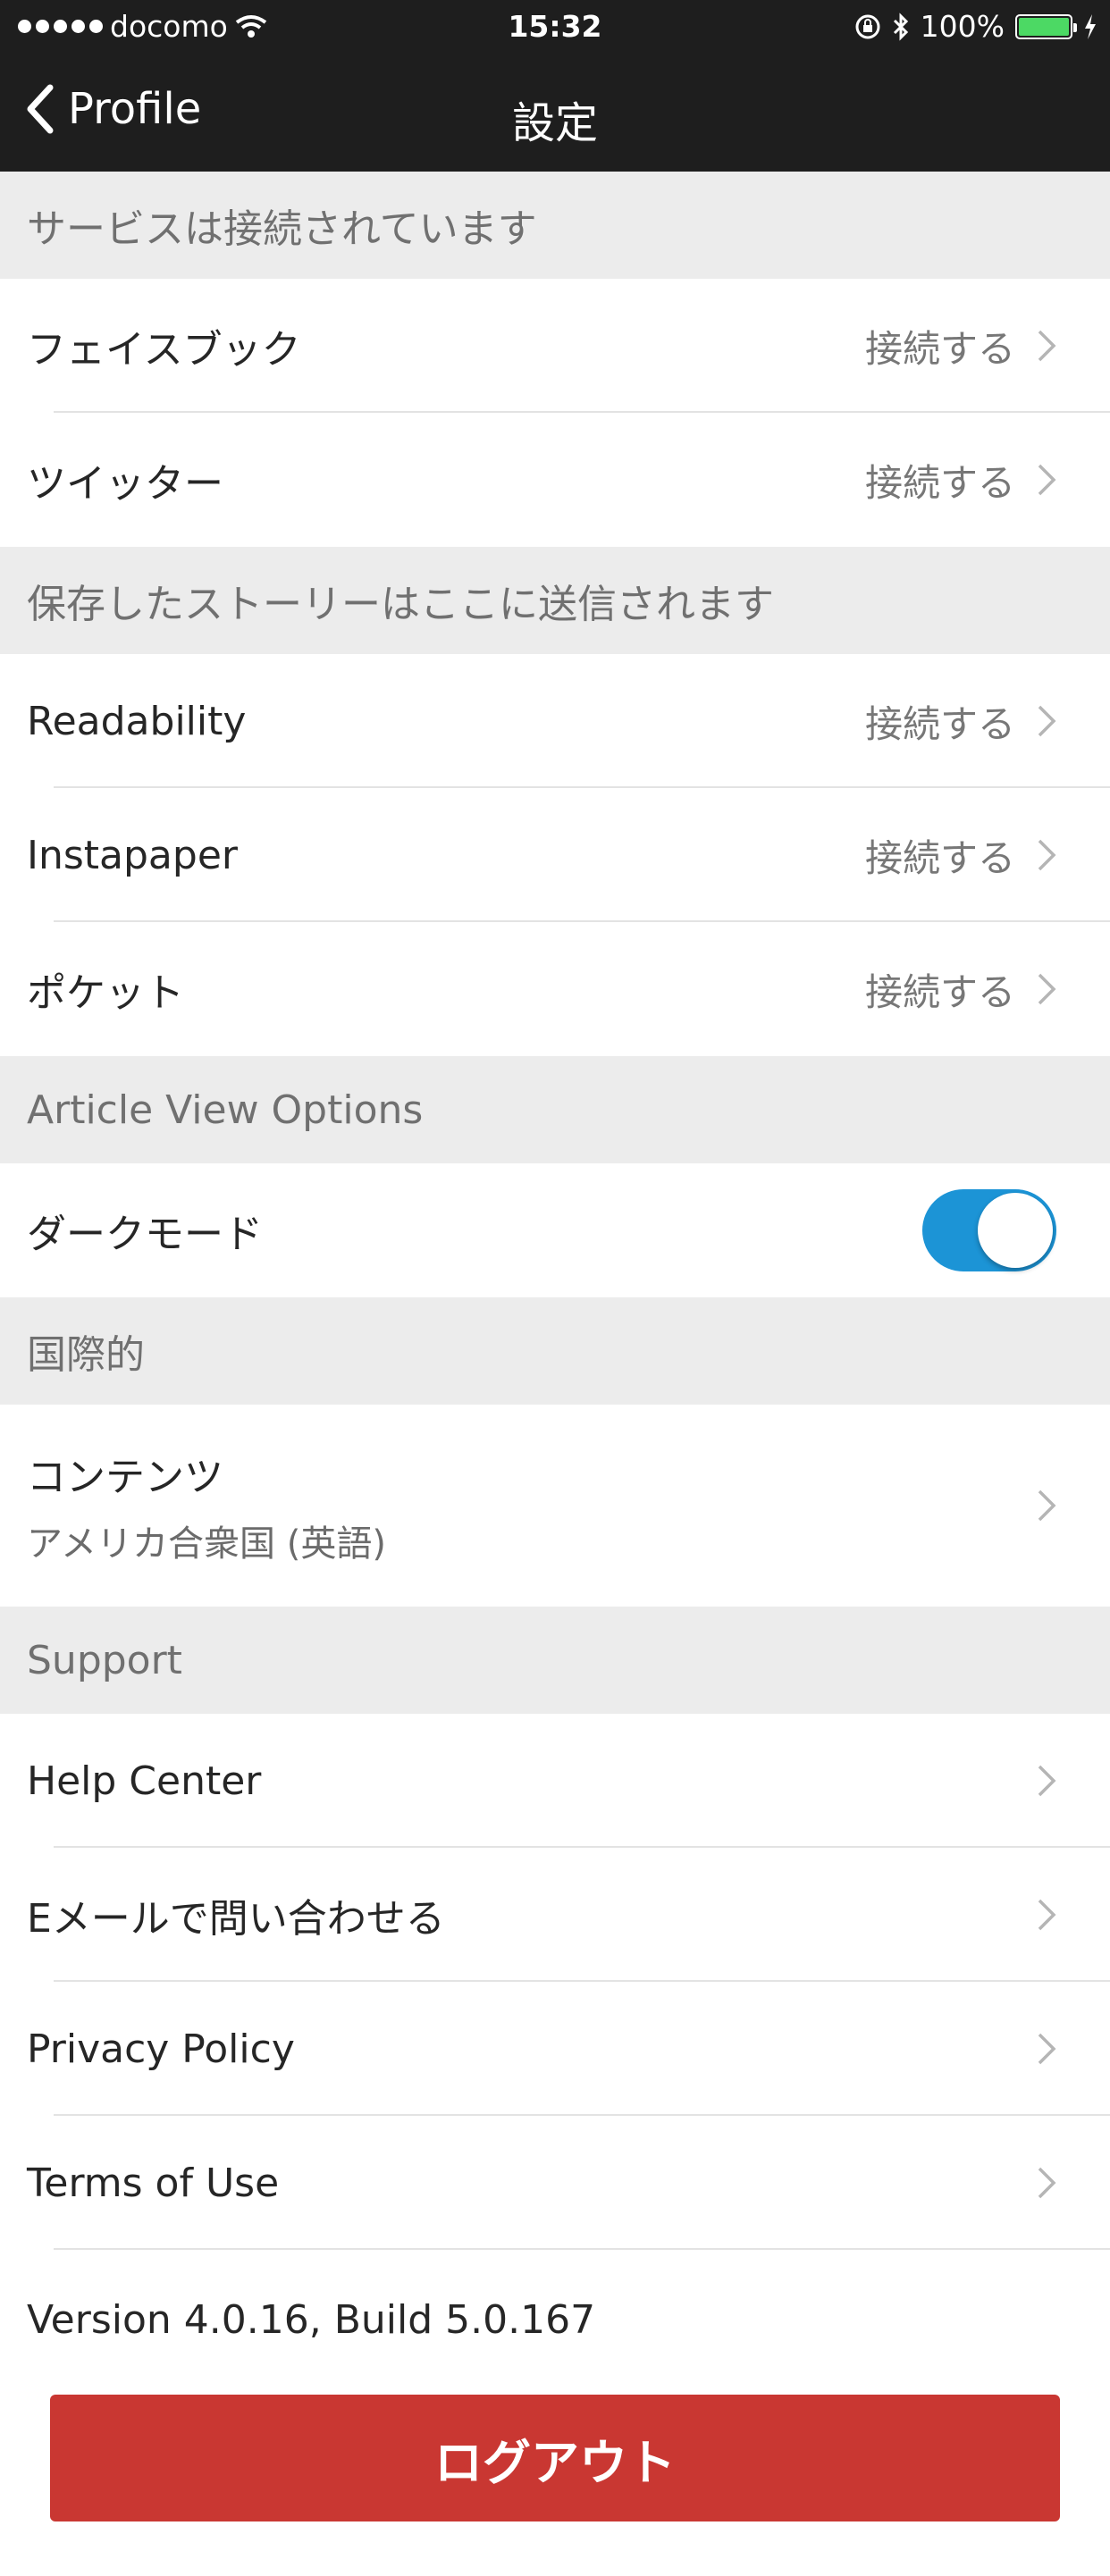  I want to click on battery-icon, so click(1046, 26).